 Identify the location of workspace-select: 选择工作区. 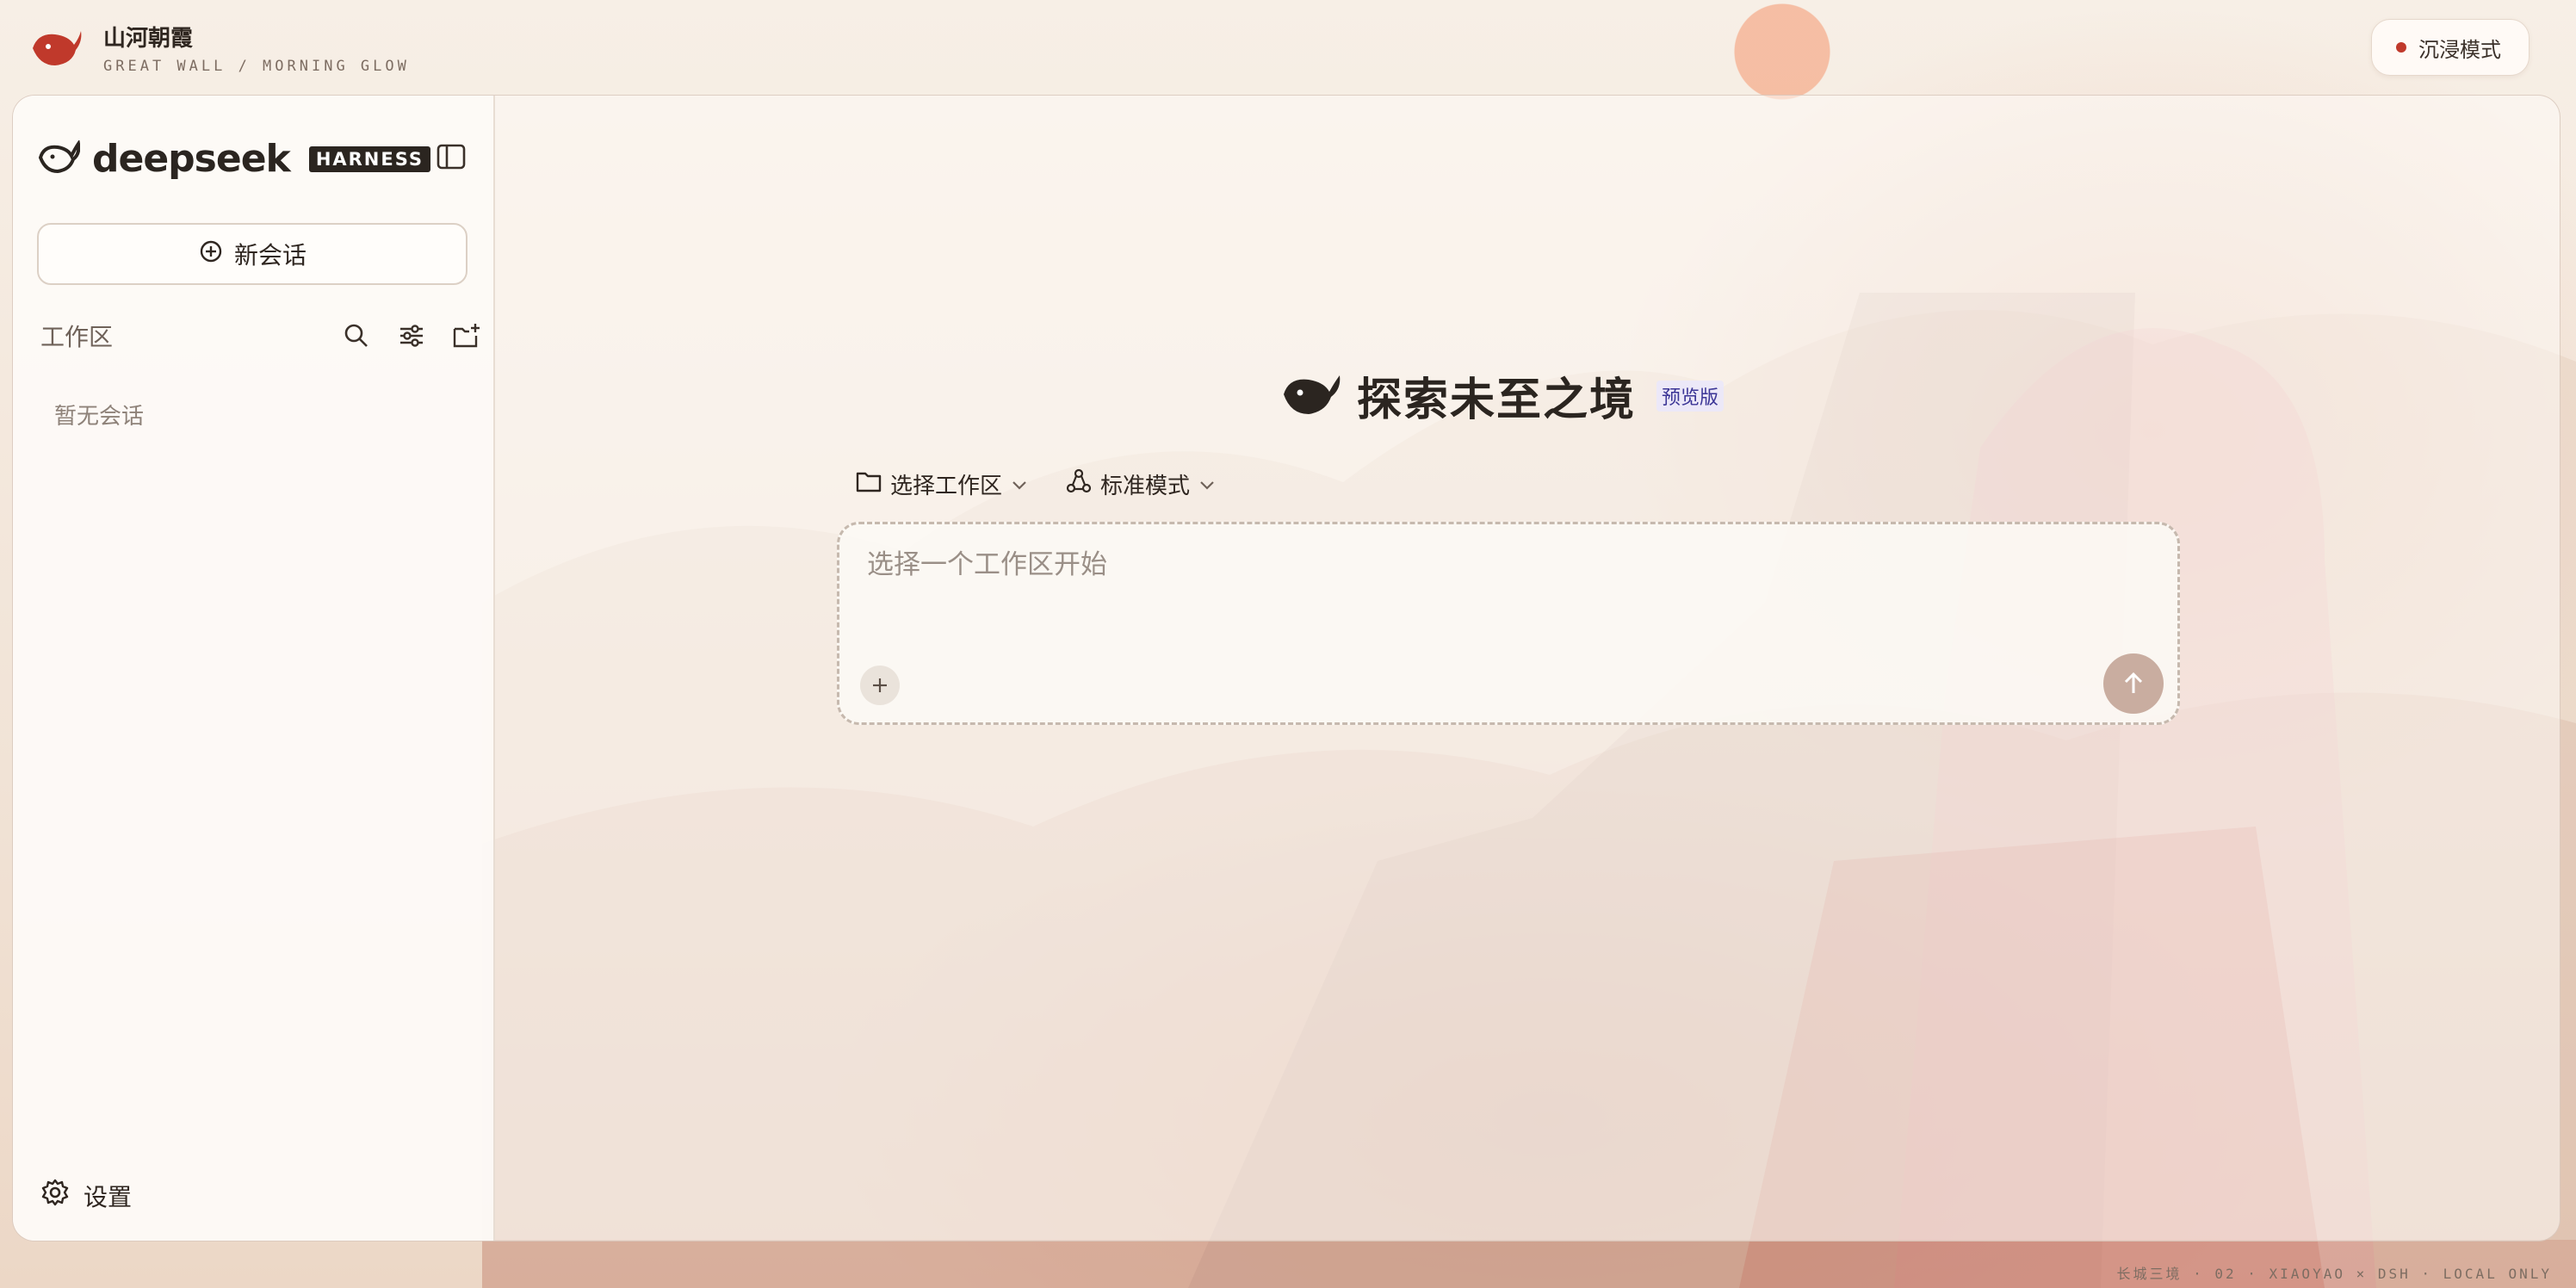
(942, 484).